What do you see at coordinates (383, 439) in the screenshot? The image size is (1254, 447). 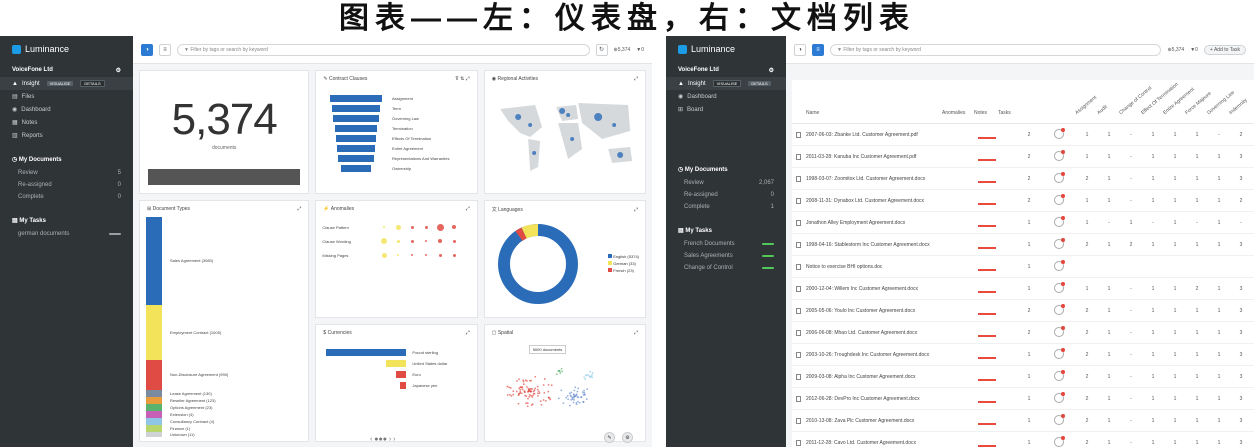 I see `pagination: ‹ ●●● › ›` at bounding box center [383, 439].